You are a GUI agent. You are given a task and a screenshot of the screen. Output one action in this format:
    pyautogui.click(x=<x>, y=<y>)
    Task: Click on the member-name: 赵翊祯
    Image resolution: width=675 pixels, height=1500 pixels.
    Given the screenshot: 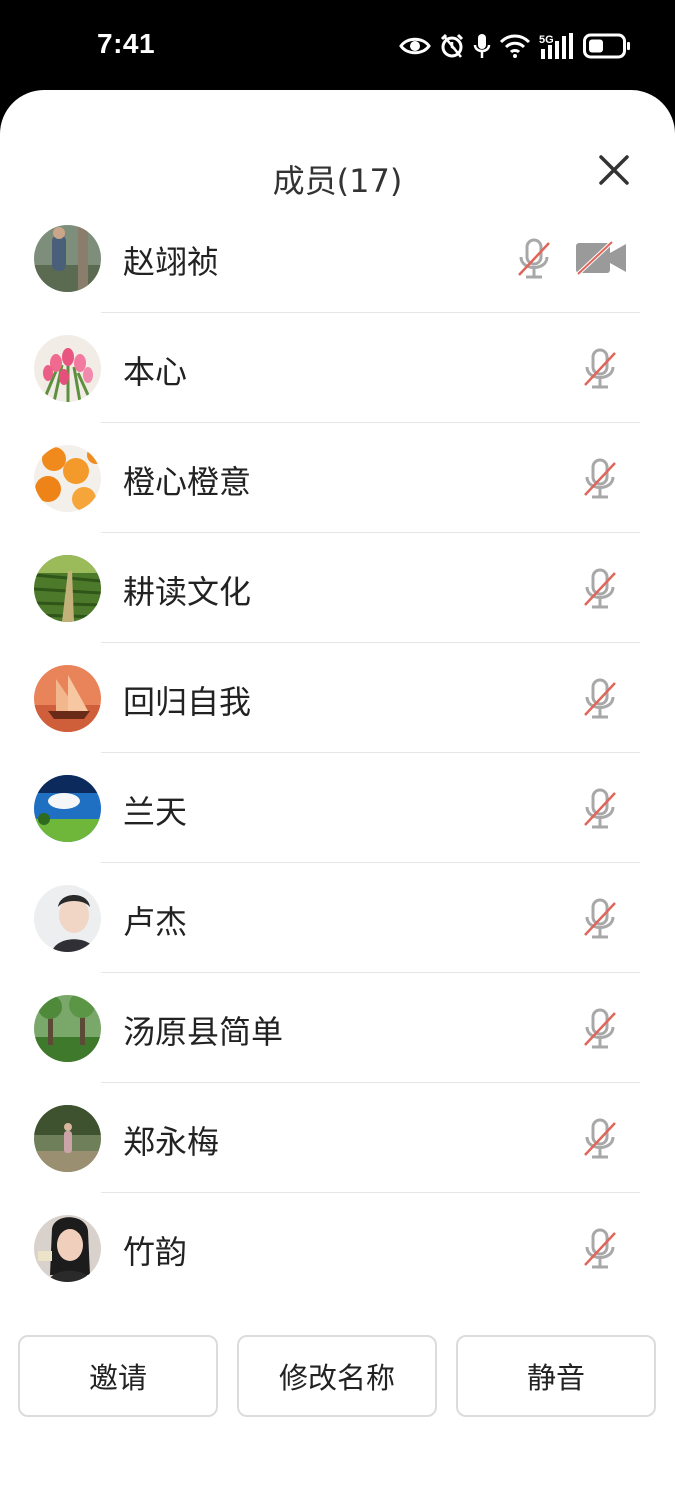 What is the action you would take?
    pyautogui.click(x=171, y=262)
    